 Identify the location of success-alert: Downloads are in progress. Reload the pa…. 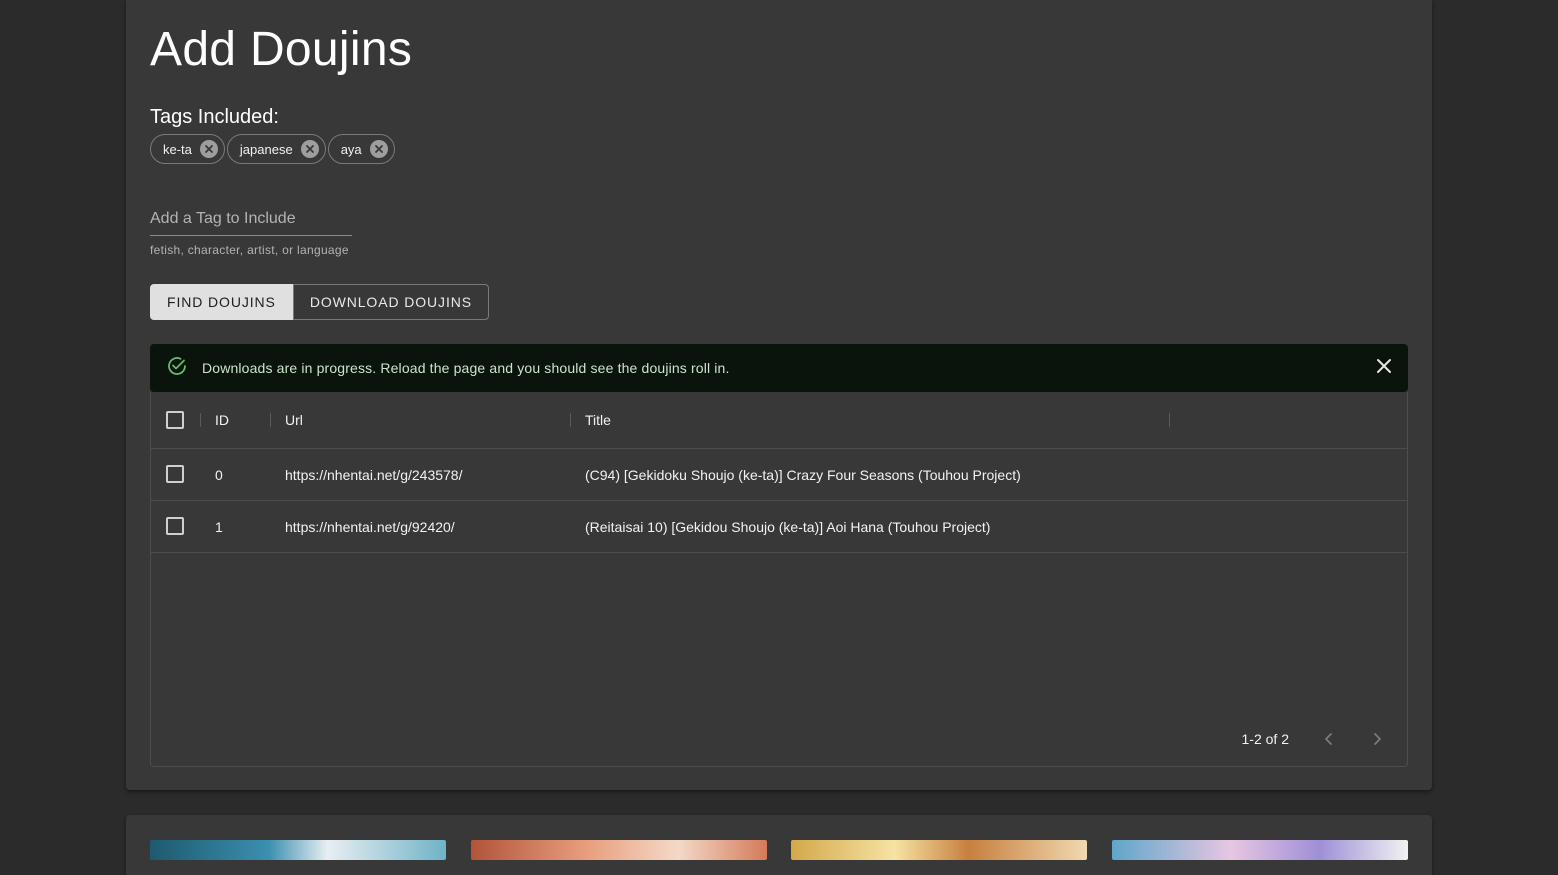
(779, 368).